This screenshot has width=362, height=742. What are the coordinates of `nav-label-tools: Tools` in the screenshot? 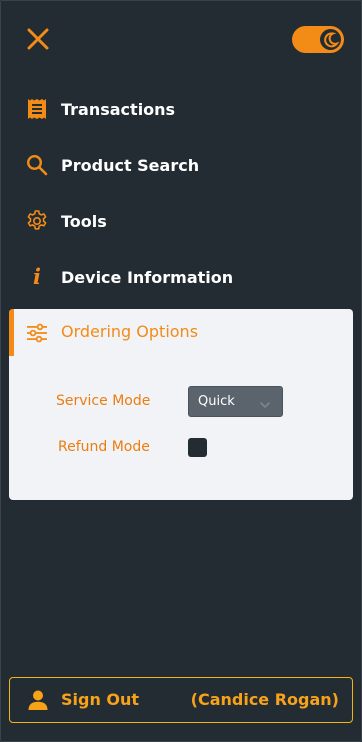 It's located at (84, 221).